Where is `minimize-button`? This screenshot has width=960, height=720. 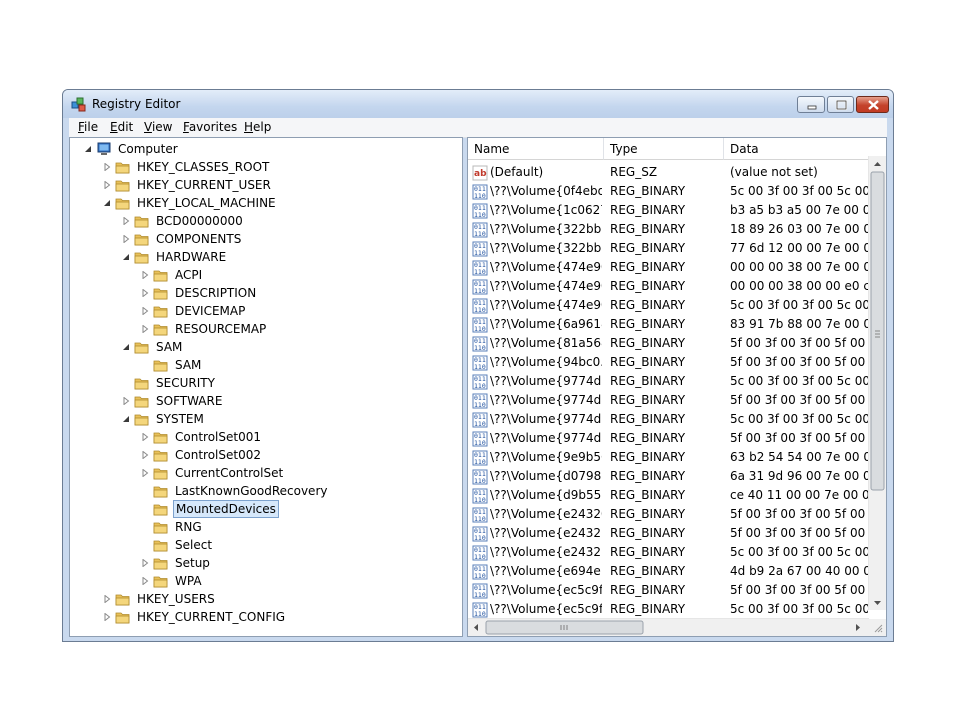
minimize-button is located at coordinates (811, 104).